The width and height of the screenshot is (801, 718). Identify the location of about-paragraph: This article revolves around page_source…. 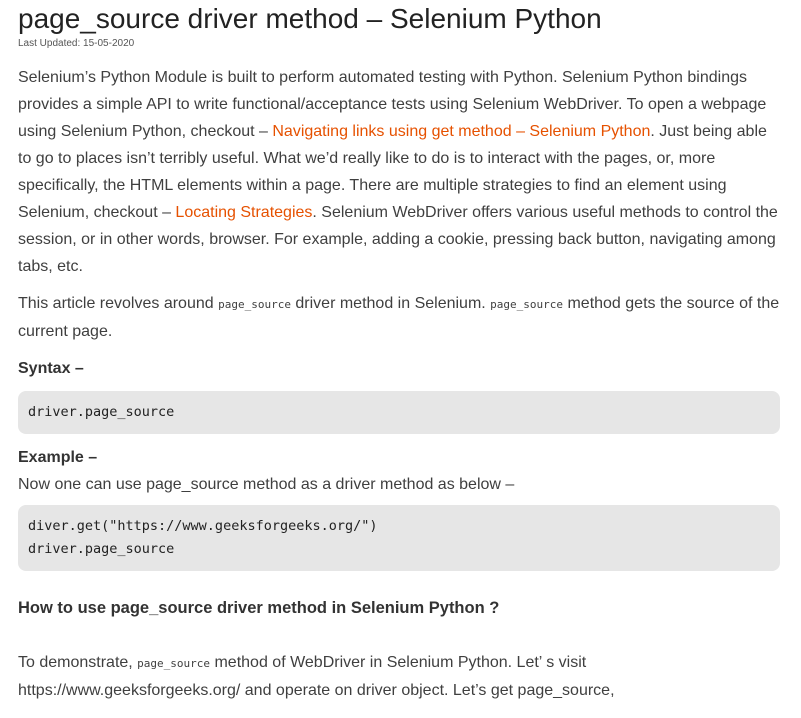
(399, 317).